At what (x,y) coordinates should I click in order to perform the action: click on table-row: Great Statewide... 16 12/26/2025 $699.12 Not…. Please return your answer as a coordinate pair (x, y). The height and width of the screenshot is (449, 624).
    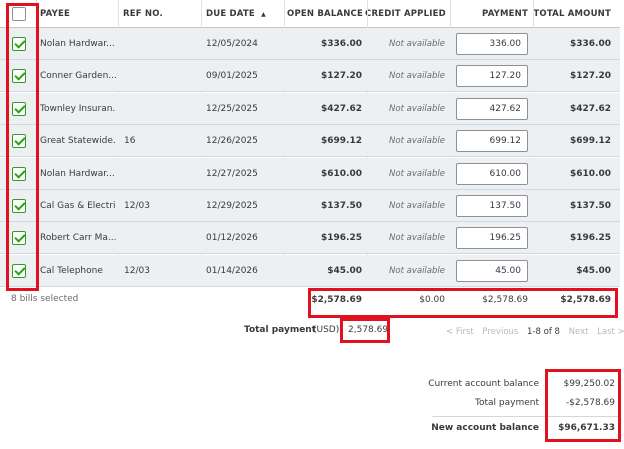
    Looking at the image, I should click on (310, 141).